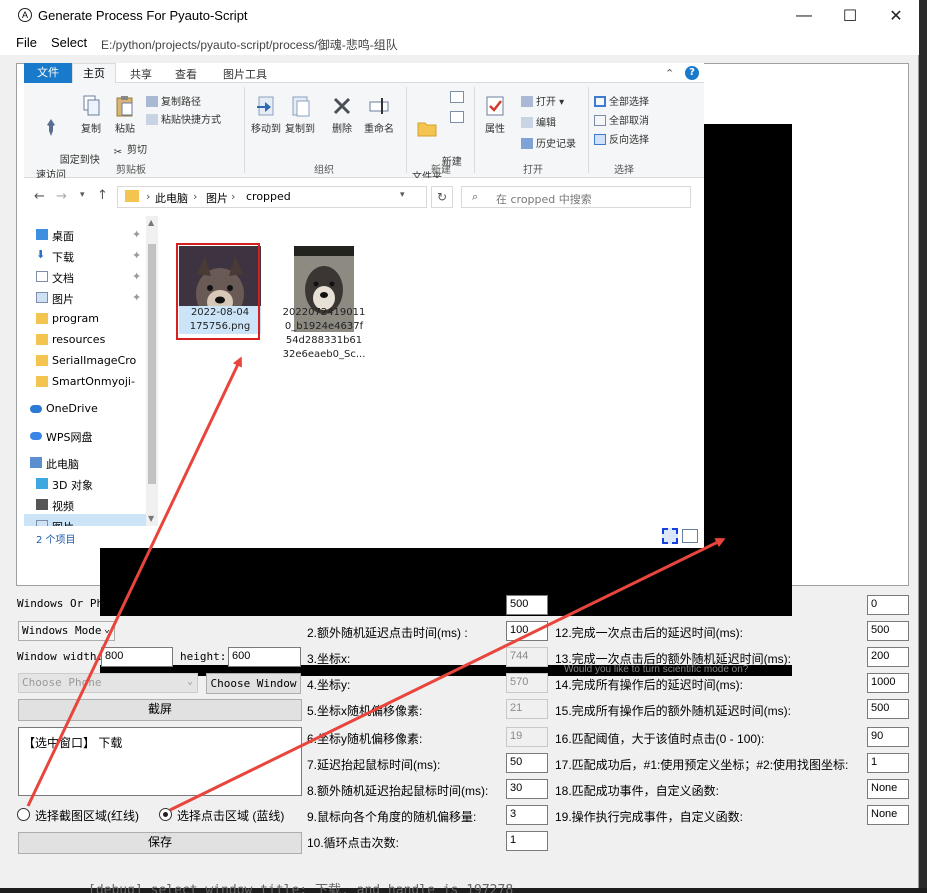  I want to click on selected-window-text: 【选中窗口】 下载, so click(160, 761).